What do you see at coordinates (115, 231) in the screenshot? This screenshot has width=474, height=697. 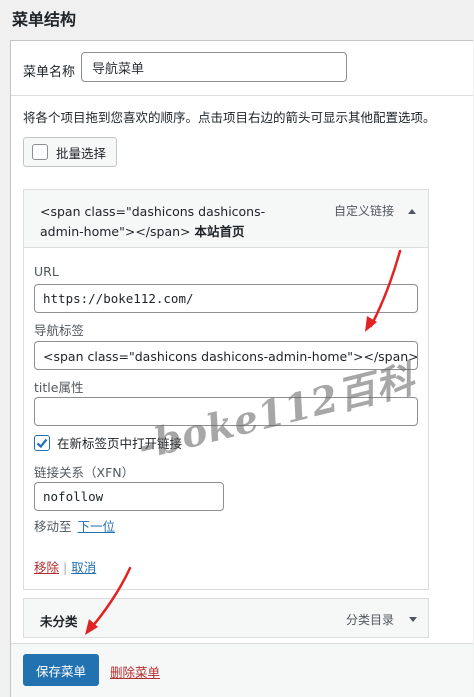 I see `menu-item-title-line2: admin-home"></span>` at bounding box center [115, 231].